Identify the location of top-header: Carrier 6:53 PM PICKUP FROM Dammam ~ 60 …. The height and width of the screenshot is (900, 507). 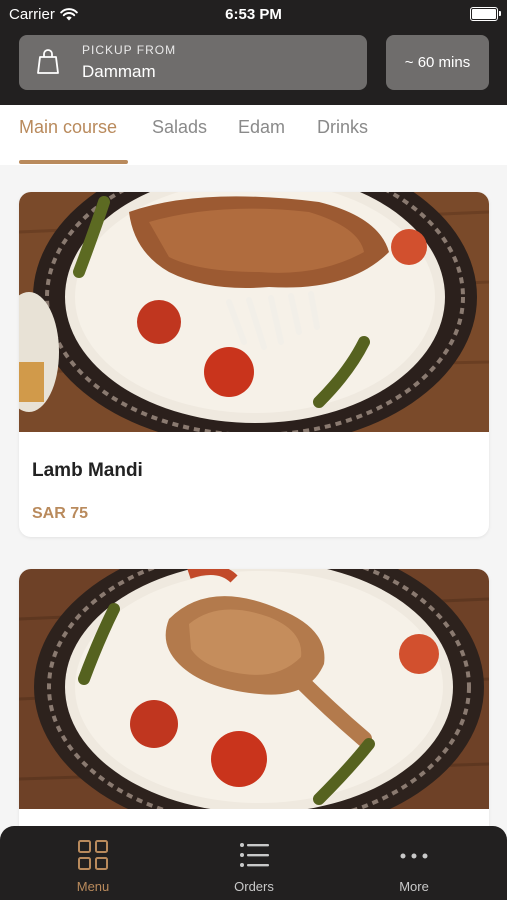
(253, 52).